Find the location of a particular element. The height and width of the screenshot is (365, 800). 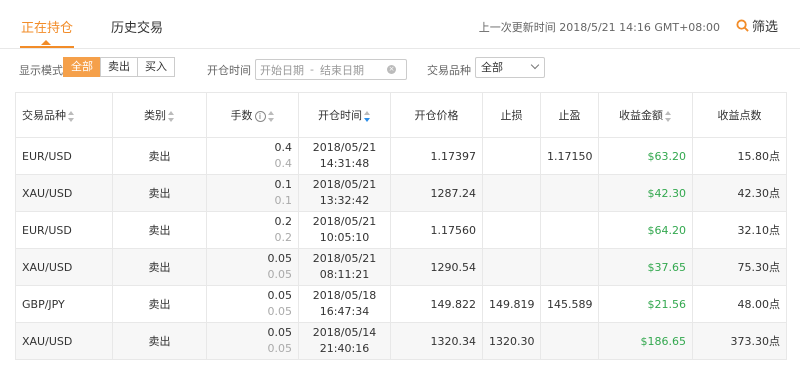

col-points: 收益点数 is located at coordinates (739, 115).